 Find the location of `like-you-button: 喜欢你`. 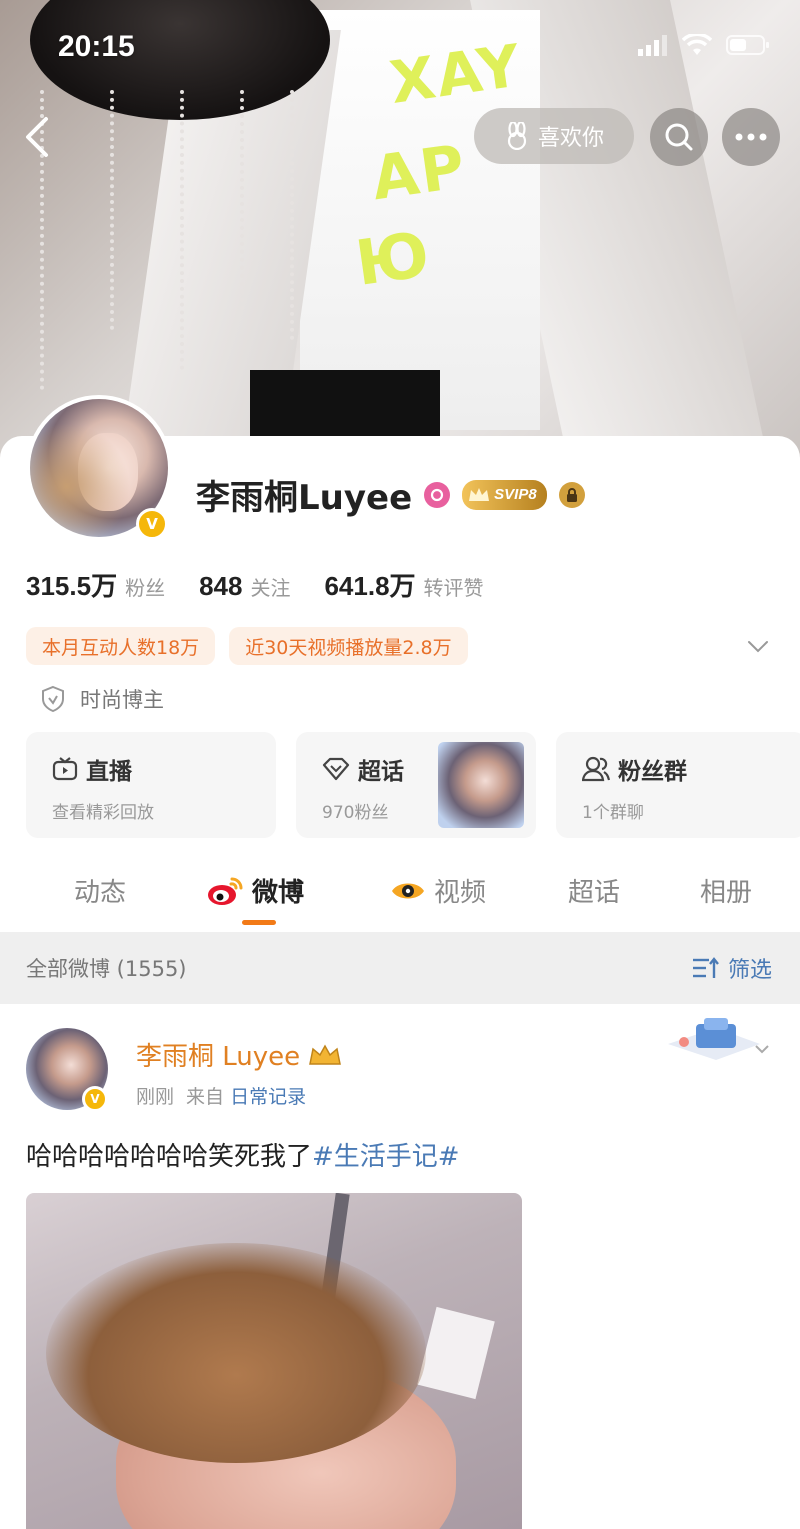

like-you-button: 喜欢你 is located at coordinates (554, 136).